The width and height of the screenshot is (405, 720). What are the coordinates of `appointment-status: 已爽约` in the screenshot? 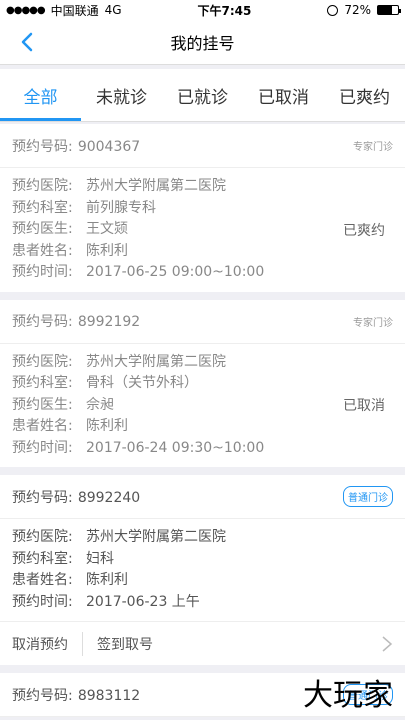 It's located at (364, 230).